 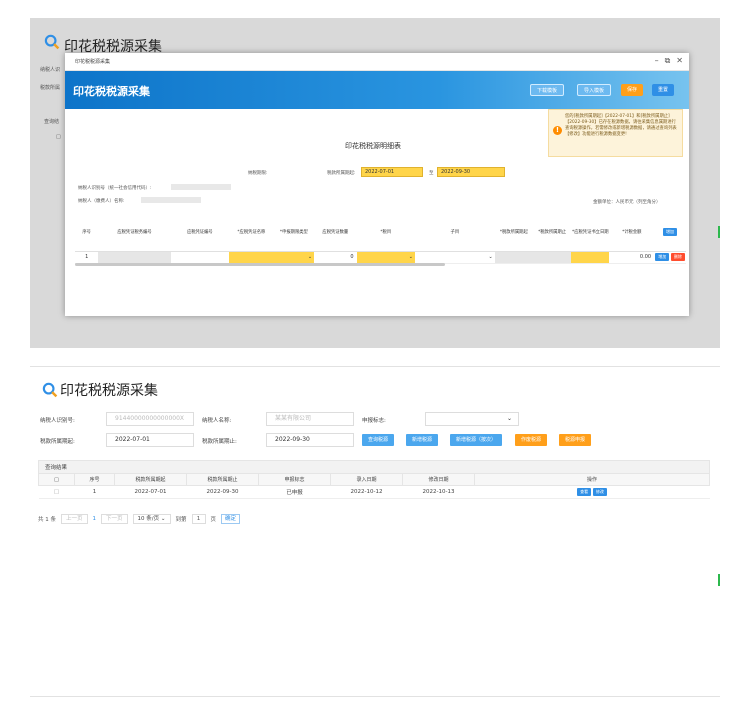 I want to click on modal-titlebar: 印花税税源采集, so click(x=377, y=62).